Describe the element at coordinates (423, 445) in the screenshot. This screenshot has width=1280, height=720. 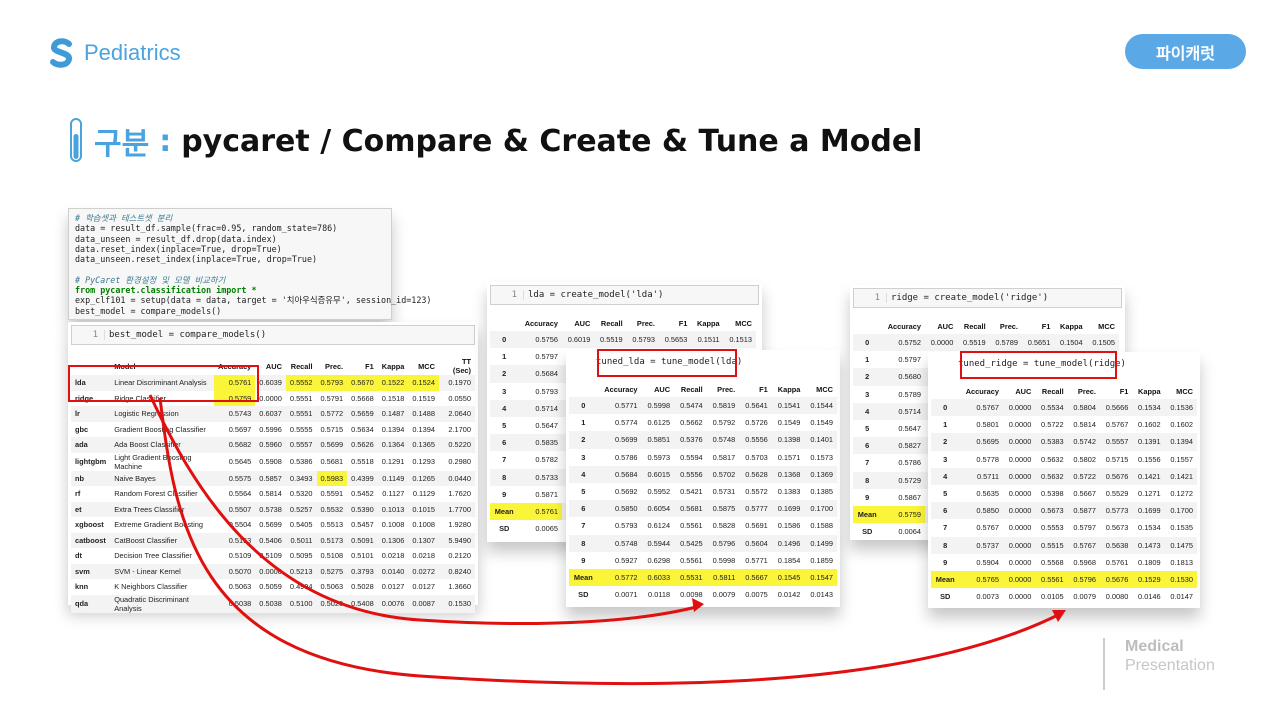
I see `table-cell: 0.1365` at that location.